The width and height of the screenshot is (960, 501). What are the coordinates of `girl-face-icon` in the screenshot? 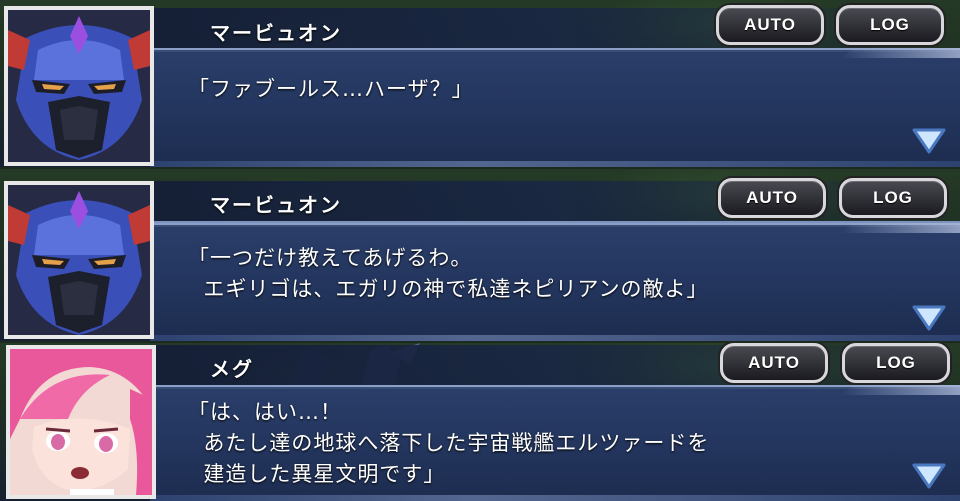 It's located at (81, 422).